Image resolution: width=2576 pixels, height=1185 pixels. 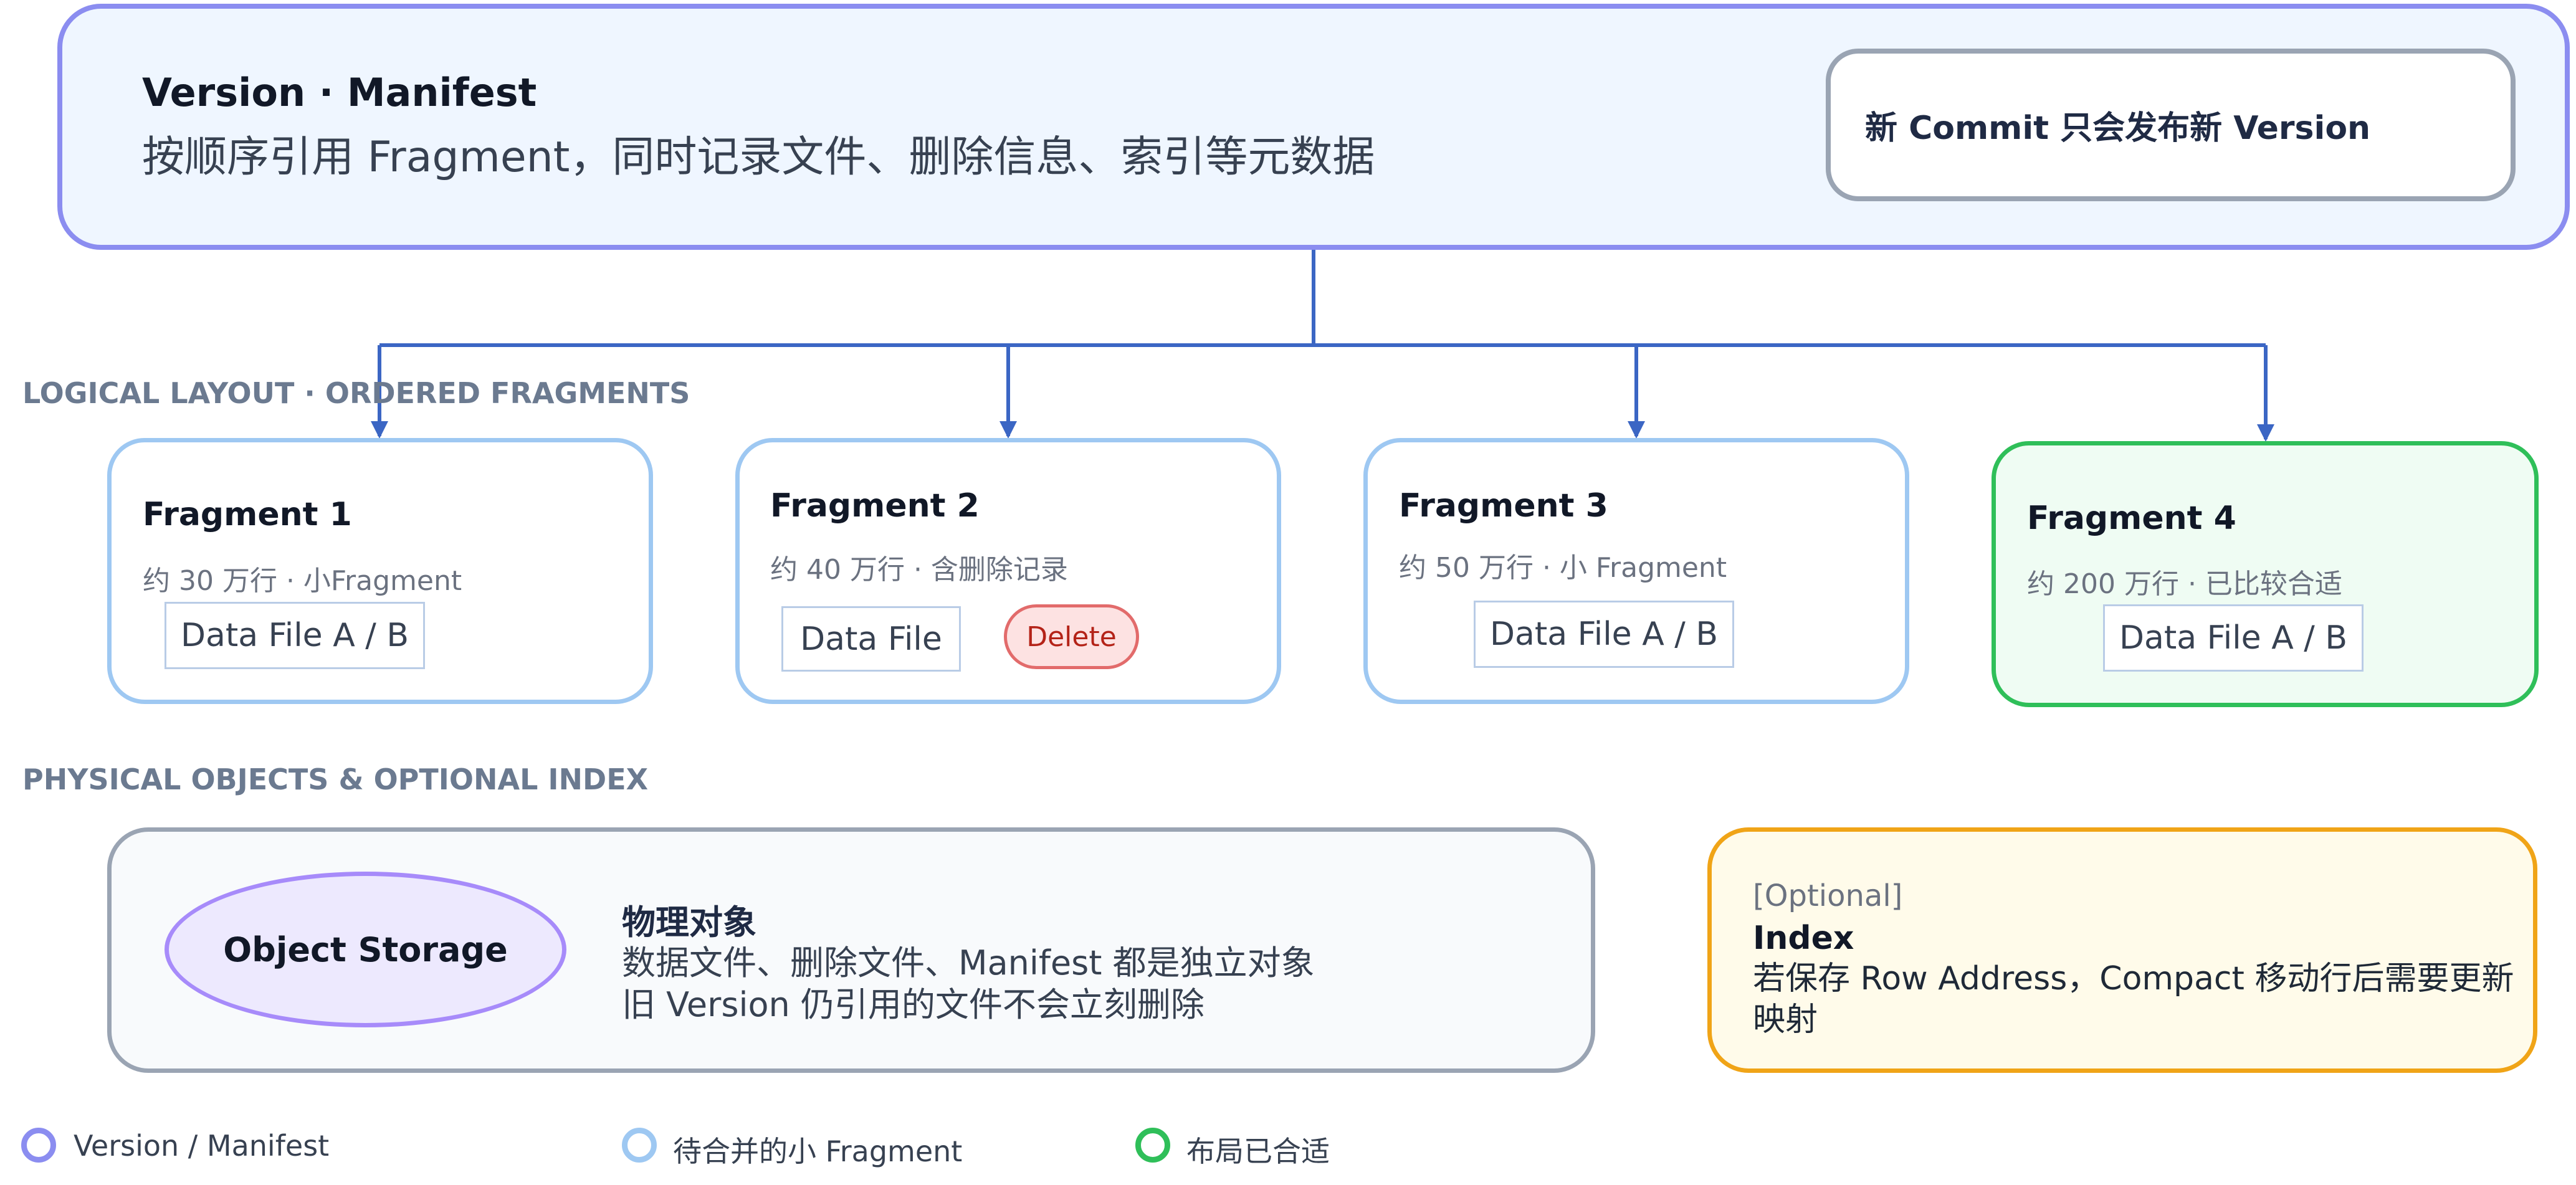 I want to click on optional-index-title: Index, so click(x=1803, y=938).